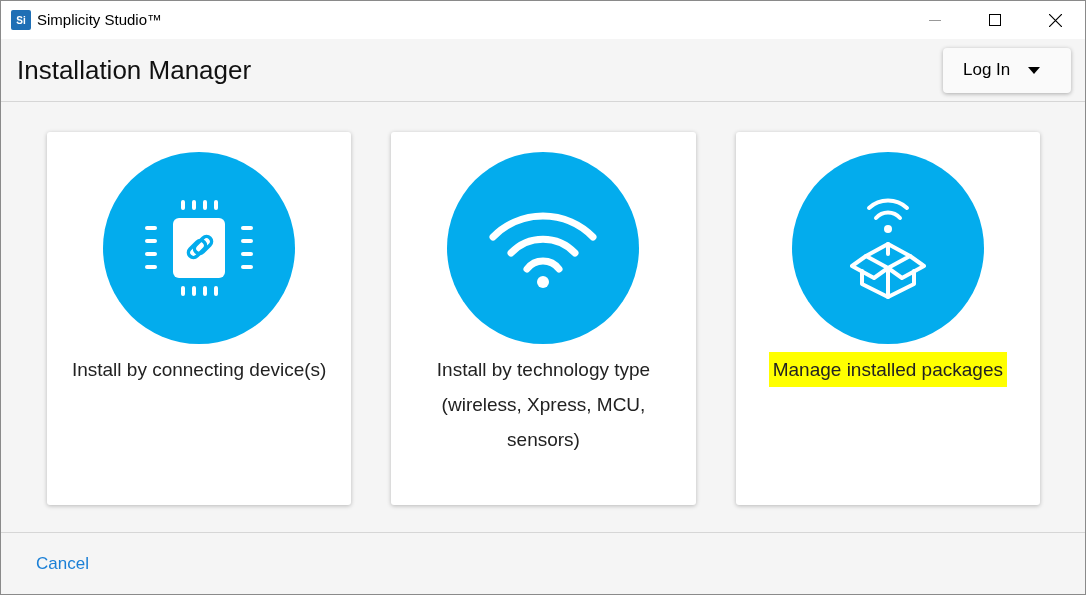  What do you see at coordinates (887, 369) in the screenshot?
I see `card-label: Manage installed packages` at bounding box center [887, 369].